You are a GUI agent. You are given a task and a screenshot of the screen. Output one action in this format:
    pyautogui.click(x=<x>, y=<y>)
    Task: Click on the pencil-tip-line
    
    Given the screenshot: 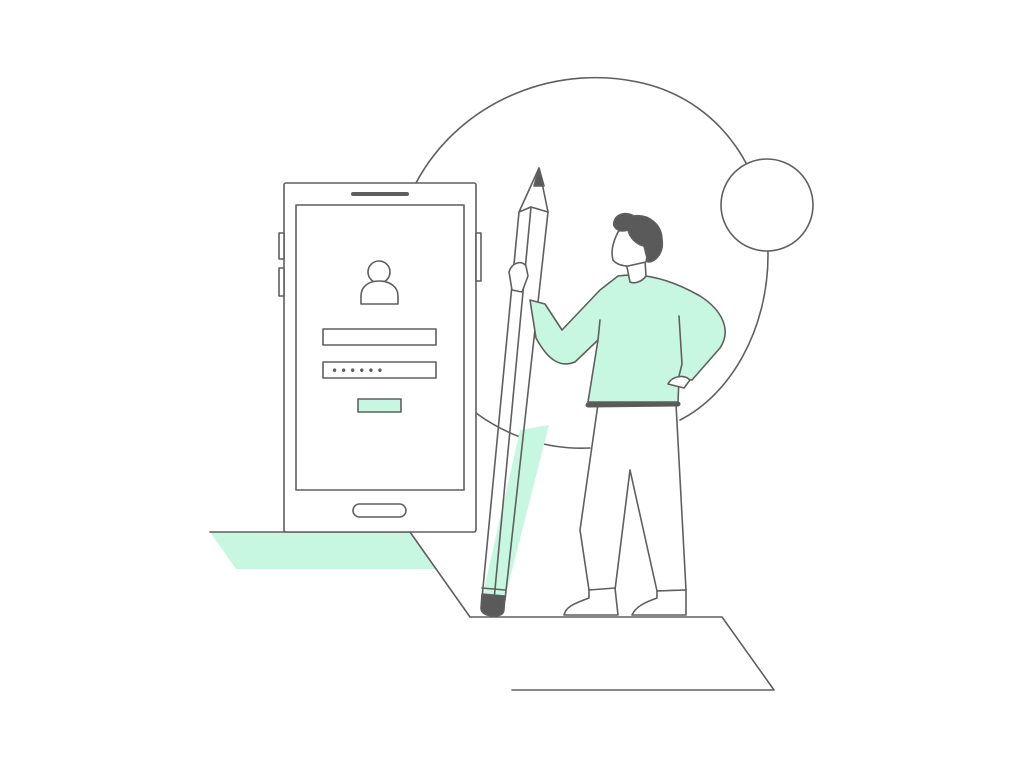 What is the action you would take?
    pyautogui.click(x=533, y=209)
    